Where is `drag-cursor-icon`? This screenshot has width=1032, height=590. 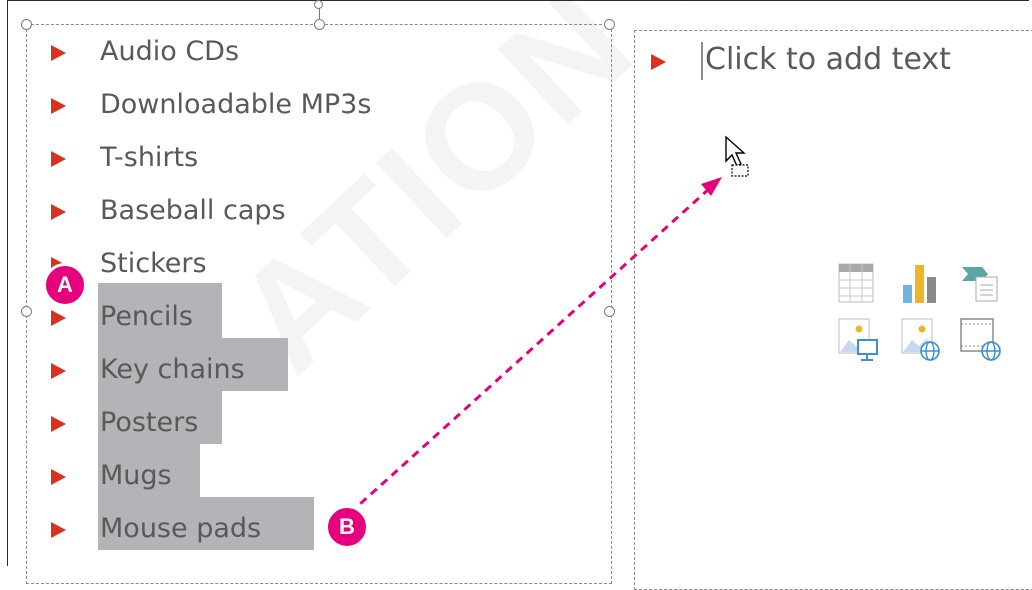
drag-cursor-icon is located at coordinates (737, 156).